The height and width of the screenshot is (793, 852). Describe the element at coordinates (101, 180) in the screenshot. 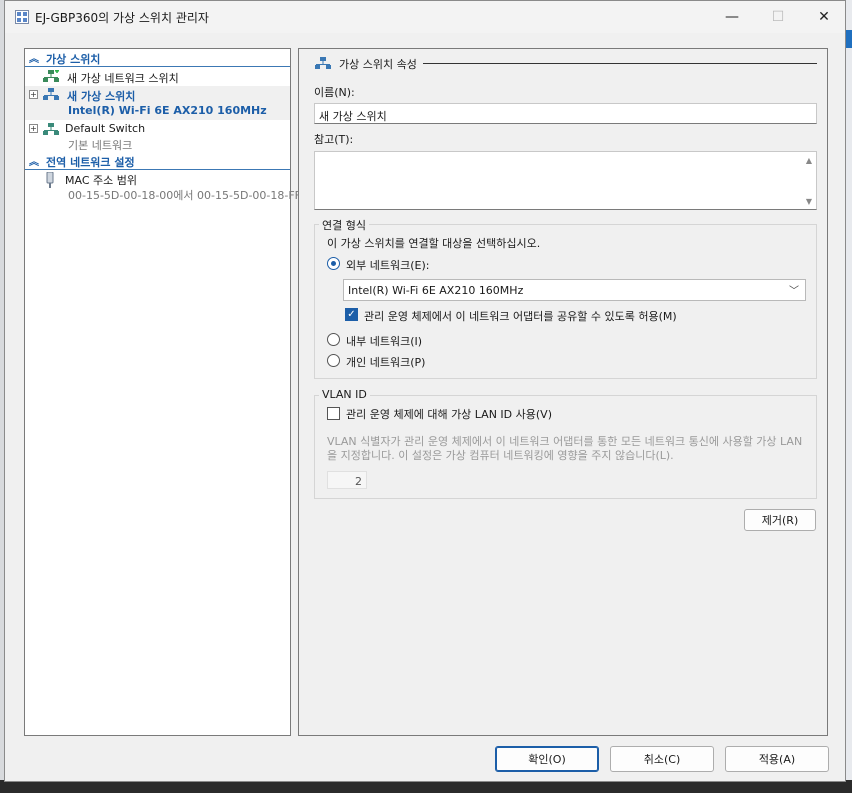

I see `mac-range-label: MAC 주소 범위` at that location.